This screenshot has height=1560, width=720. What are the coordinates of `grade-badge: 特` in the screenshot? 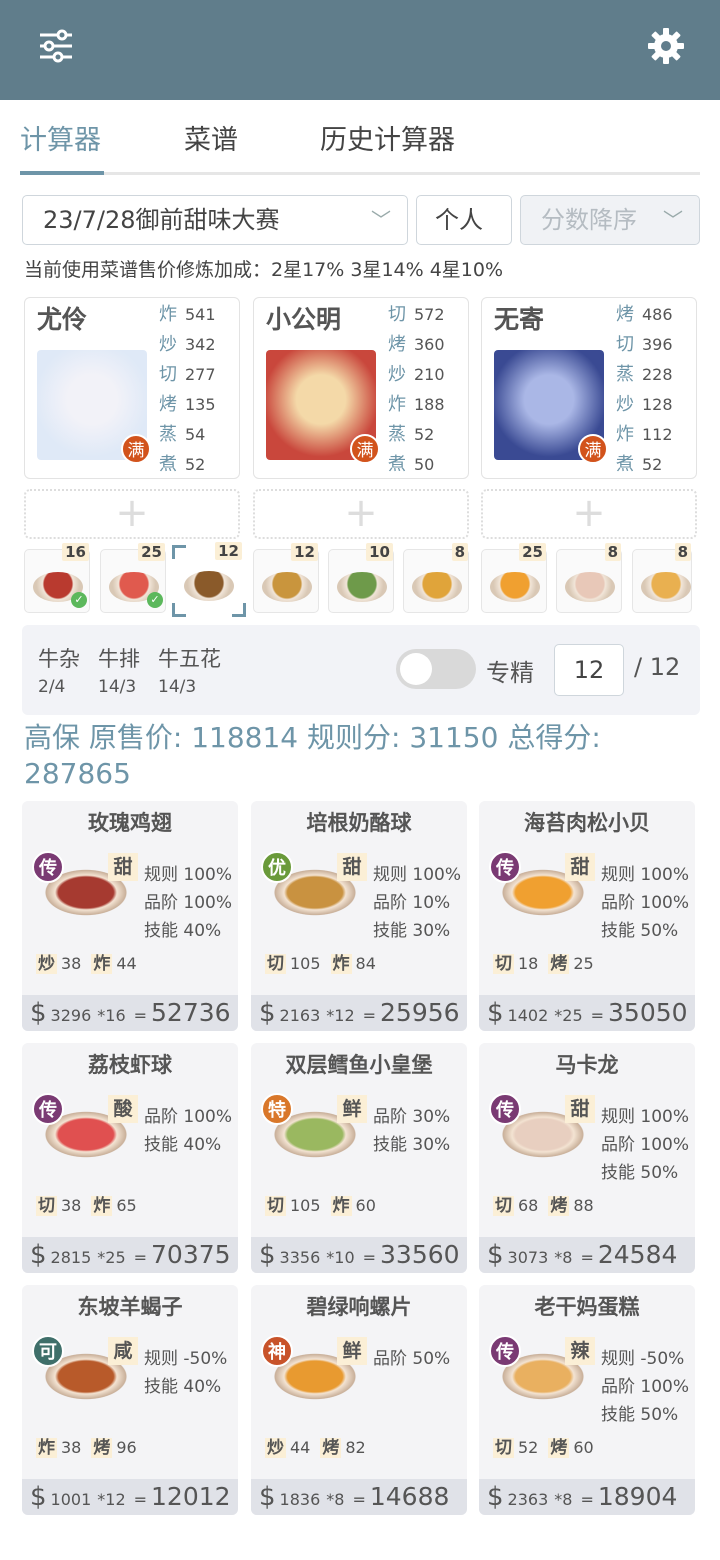 It's located at (277, 1109).